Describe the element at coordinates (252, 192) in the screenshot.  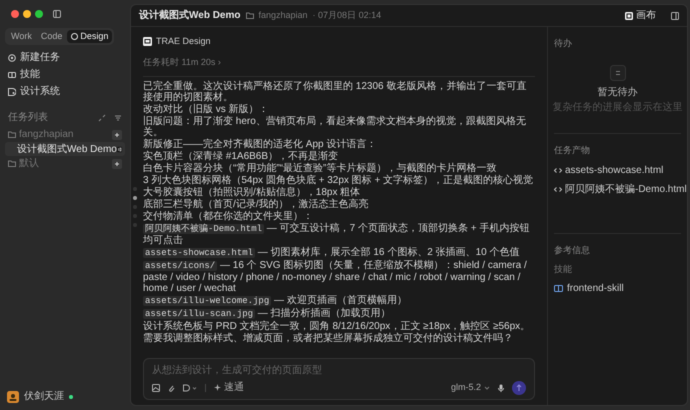
I see `message-paragraph: 大号胶囊按钮（拍照识别/粘贴信息），18px 粗体` at that location.